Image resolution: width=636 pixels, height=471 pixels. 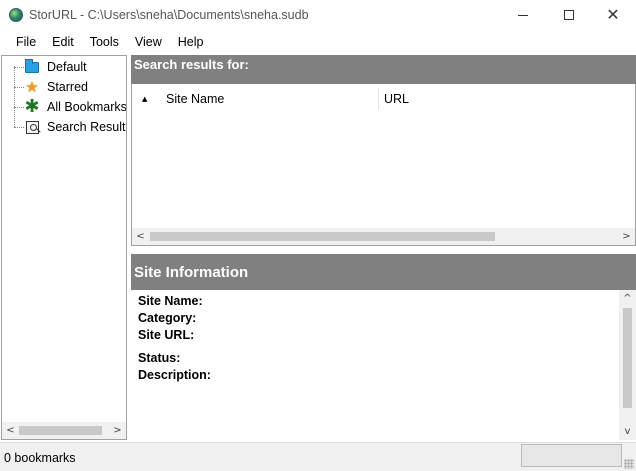 I want to click on tree-horizontal-scrollbar: < >, so click(x=64, y=430).